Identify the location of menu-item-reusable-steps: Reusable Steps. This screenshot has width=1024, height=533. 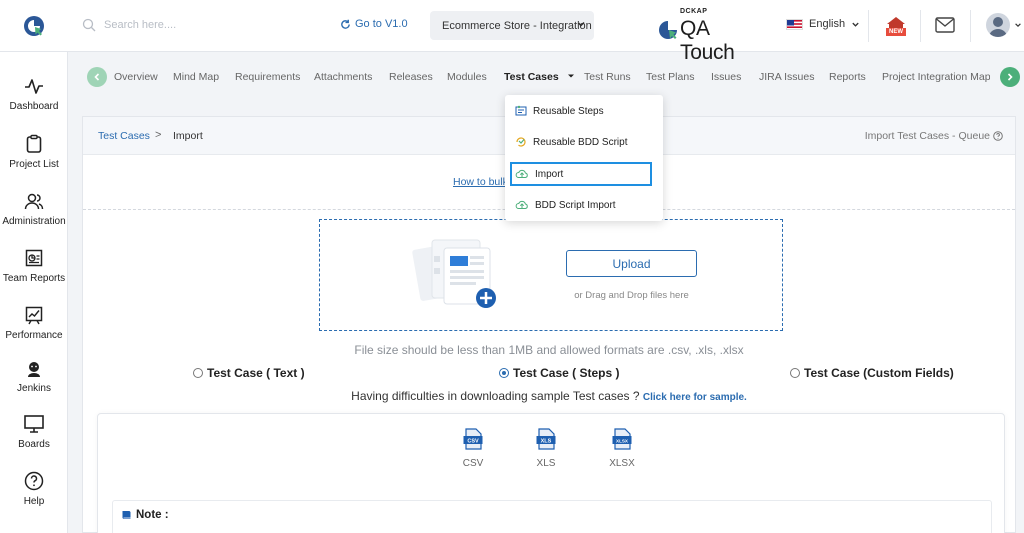
(583, 111).